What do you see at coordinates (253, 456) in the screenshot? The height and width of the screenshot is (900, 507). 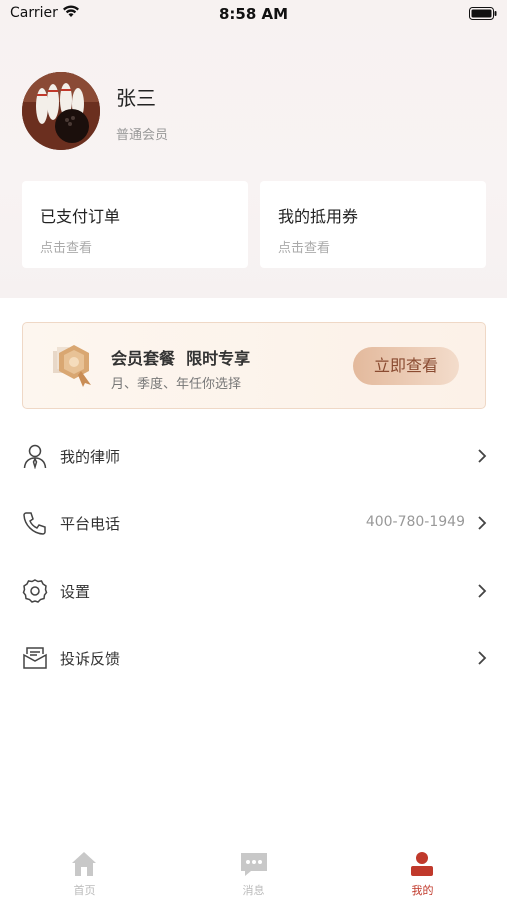 I see `menu-item-my-lawyer: 我的律师` at bounding box center [253, 456].